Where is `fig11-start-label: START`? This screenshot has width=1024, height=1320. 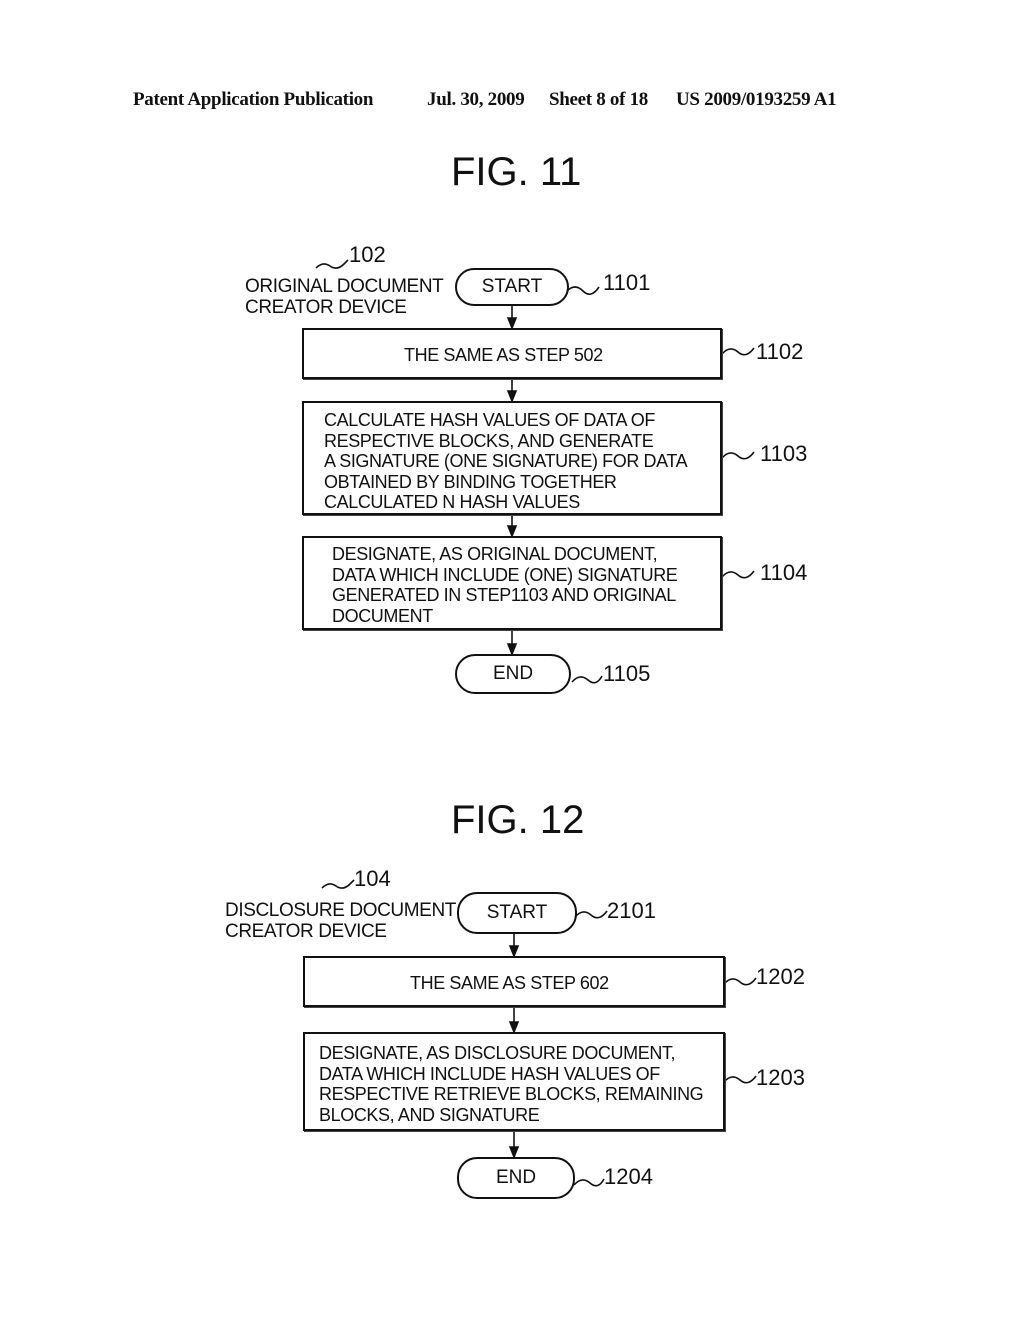 fig11-start-label: START is located at coordinates (512, 286).